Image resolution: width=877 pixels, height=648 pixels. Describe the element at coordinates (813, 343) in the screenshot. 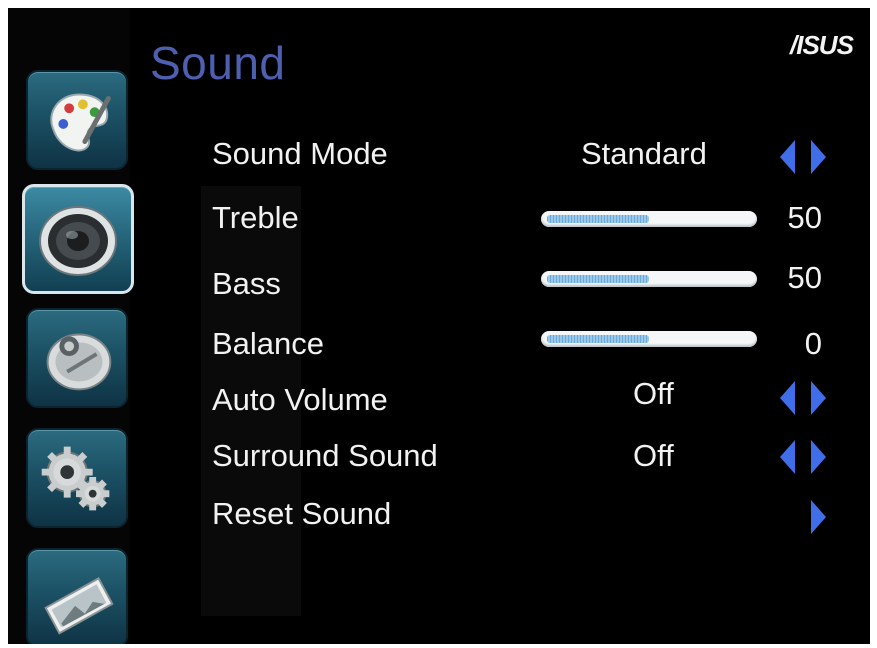

I see `balance-value: 0` at that location.